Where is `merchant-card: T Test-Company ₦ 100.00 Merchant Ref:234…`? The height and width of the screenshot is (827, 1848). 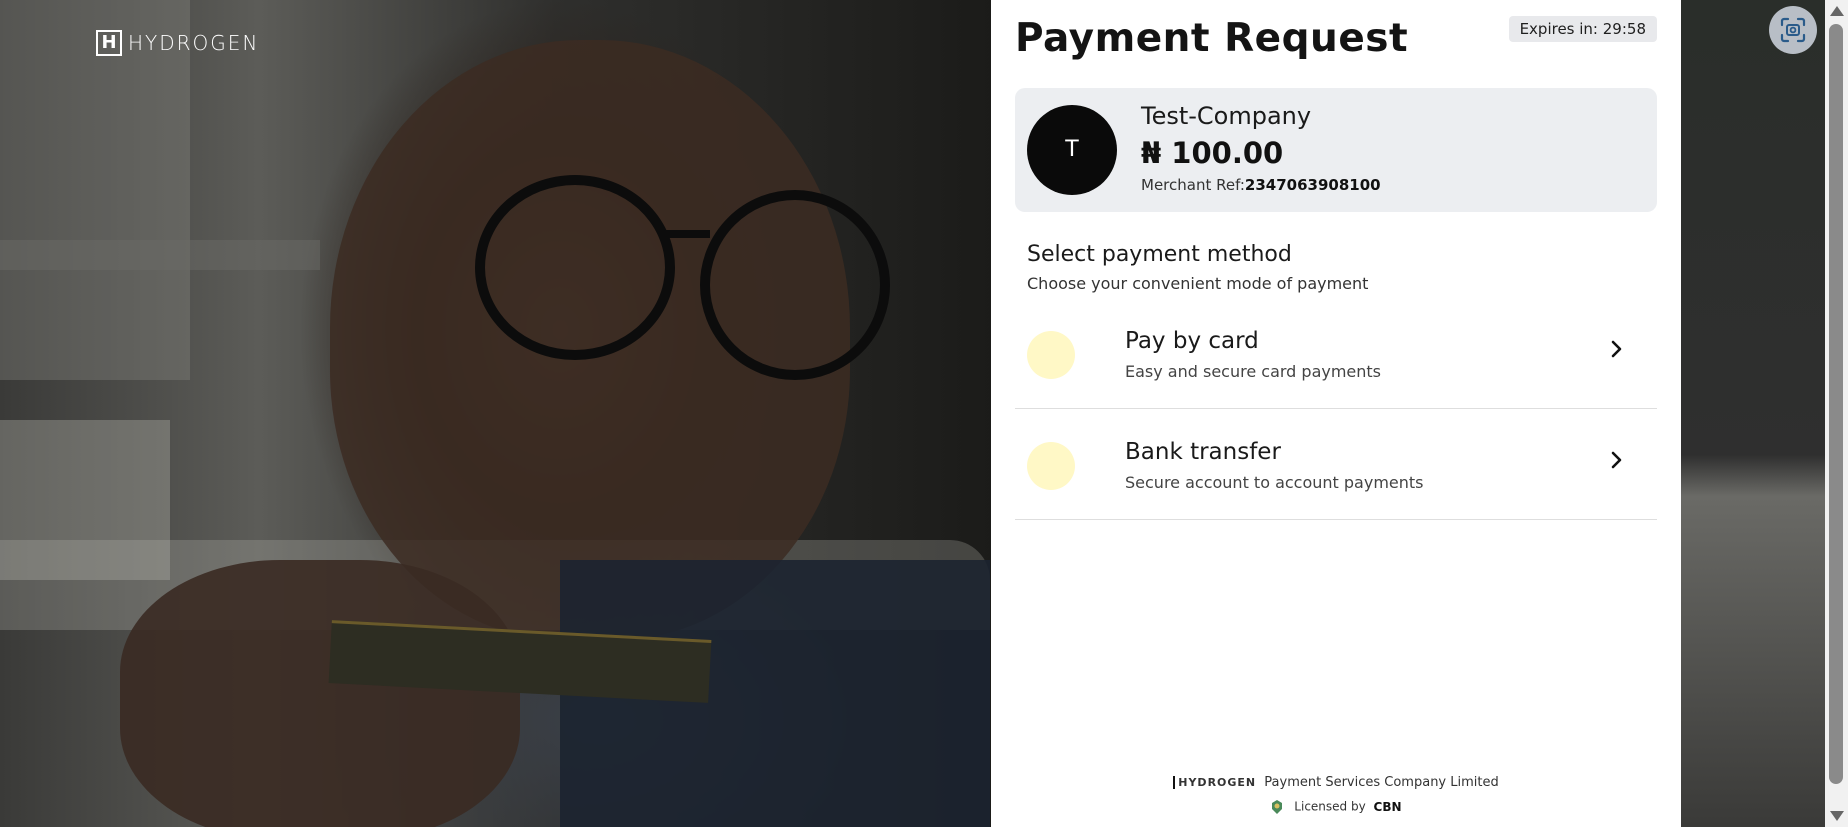 merchant-card: T Test-Company ₦ 100.00 Merchant Ref:234… is located at coordinates (1336, 150).